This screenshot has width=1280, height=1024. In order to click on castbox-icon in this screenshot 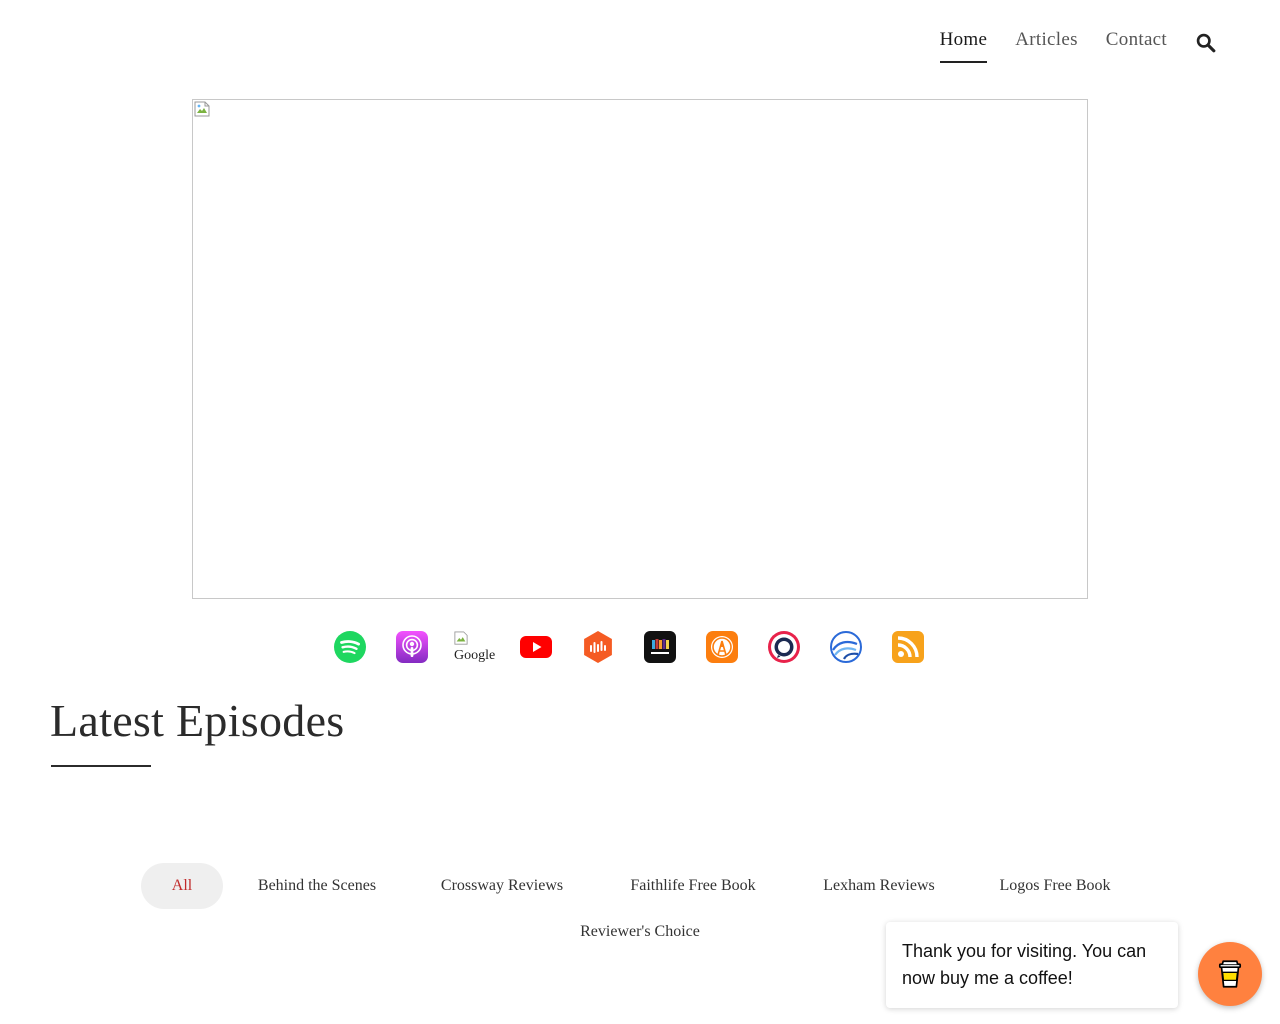, I will do `click(598, 647)`.